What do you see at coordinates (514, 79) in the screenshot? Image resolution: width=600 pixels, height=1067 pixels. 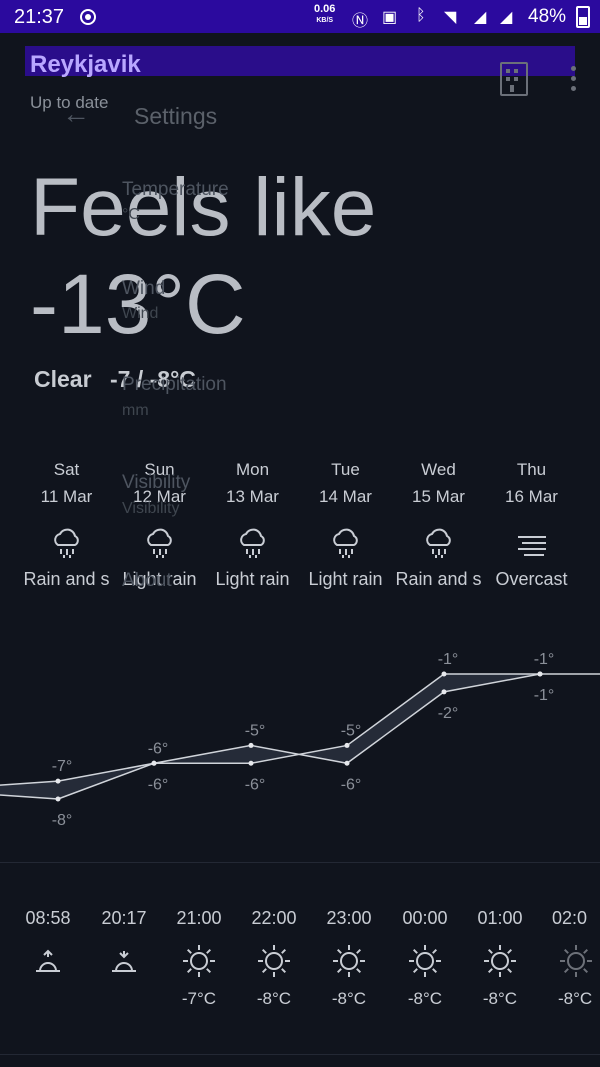 I see `building-icon` at bounding box center [514, 79].